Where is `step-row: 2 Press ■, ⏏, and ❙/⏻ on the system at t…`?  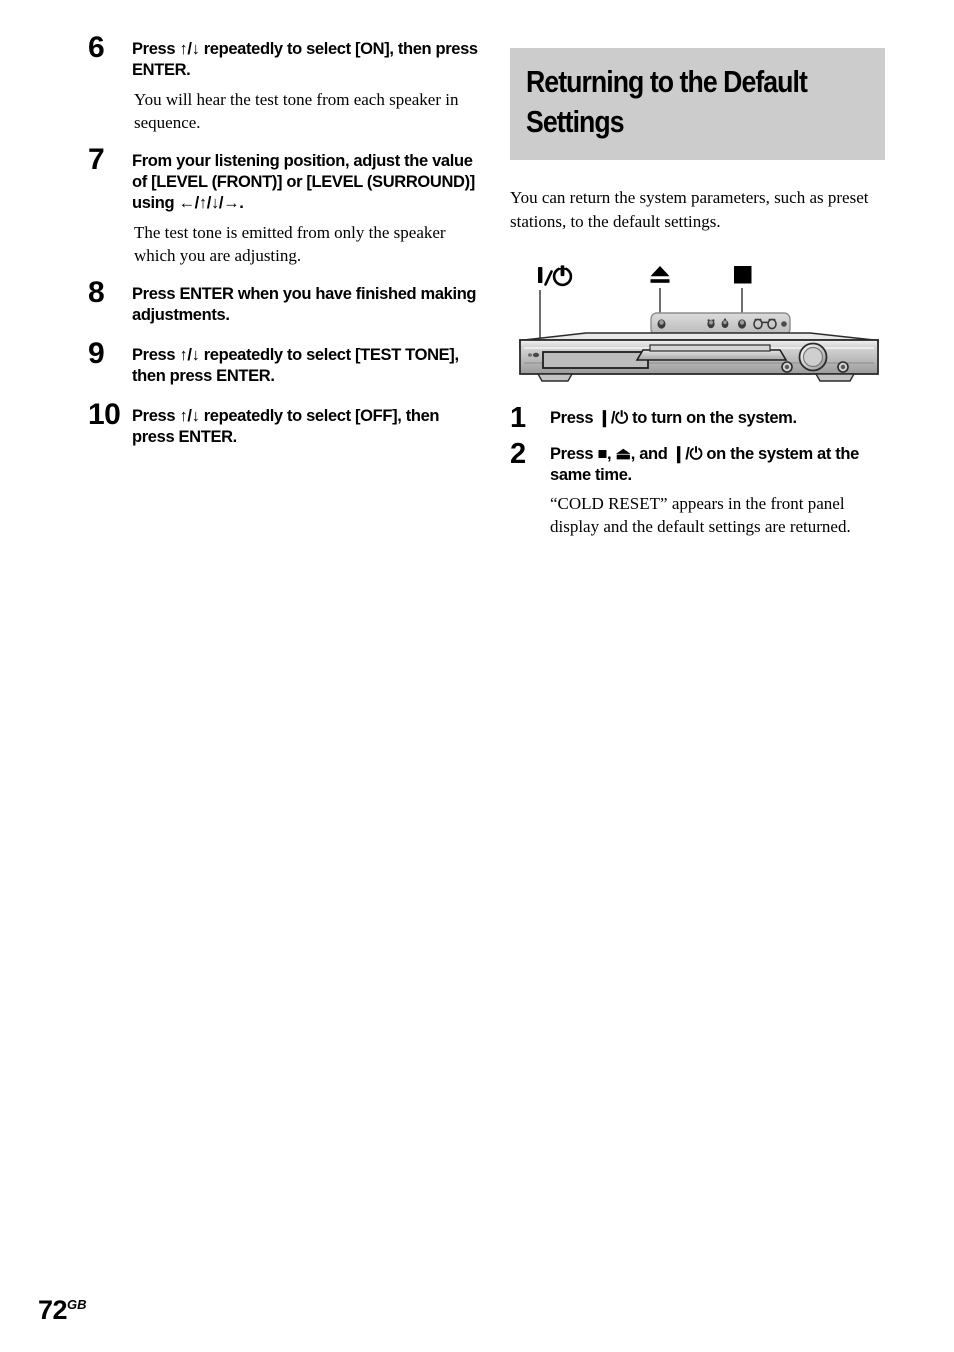 step-row: 2 Press ■, ⏏, and ❙/⏻ on the system at t… is located at coordinates (699, 463).